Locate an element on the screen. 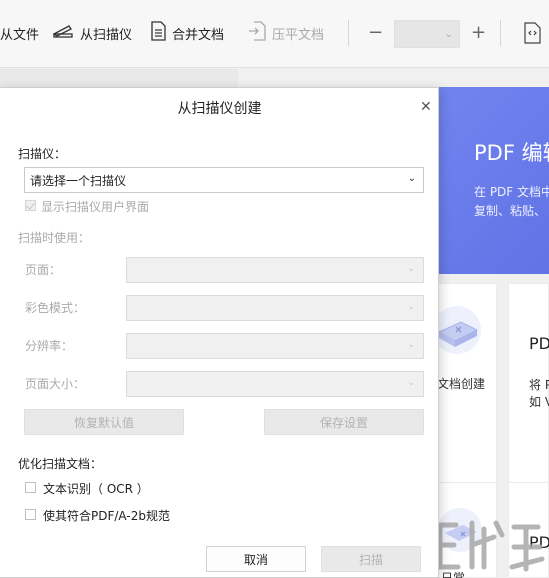  flatten-docs-button: 压平文档 is located at coordinates (286, 33).